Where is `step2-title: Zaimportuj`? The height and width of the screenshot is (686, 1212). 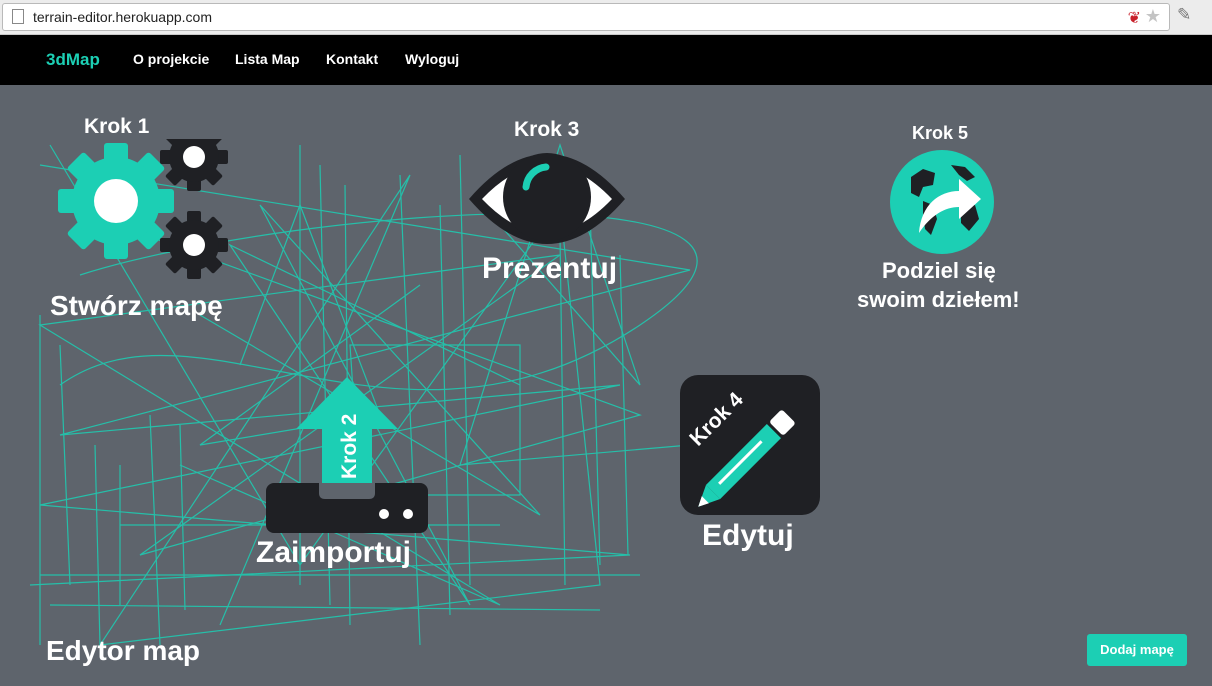 step2-title: Zaimportuj is located at coordinates (333, 552).